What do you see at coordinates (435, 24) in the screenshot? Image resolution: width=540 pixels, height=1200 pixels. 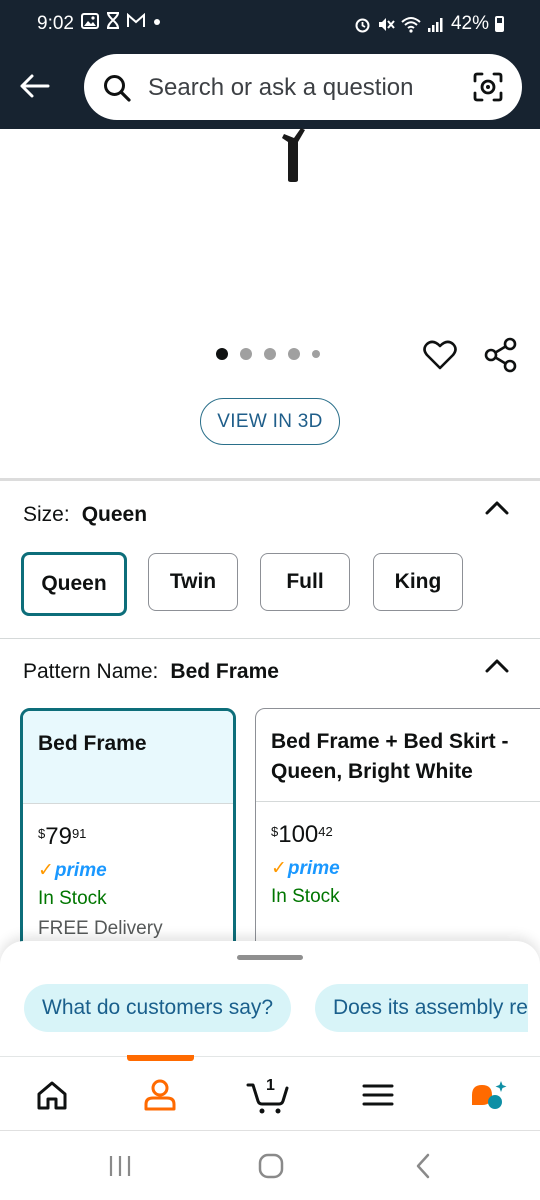 I see `signal-icon` at bounding box center [435, 24].